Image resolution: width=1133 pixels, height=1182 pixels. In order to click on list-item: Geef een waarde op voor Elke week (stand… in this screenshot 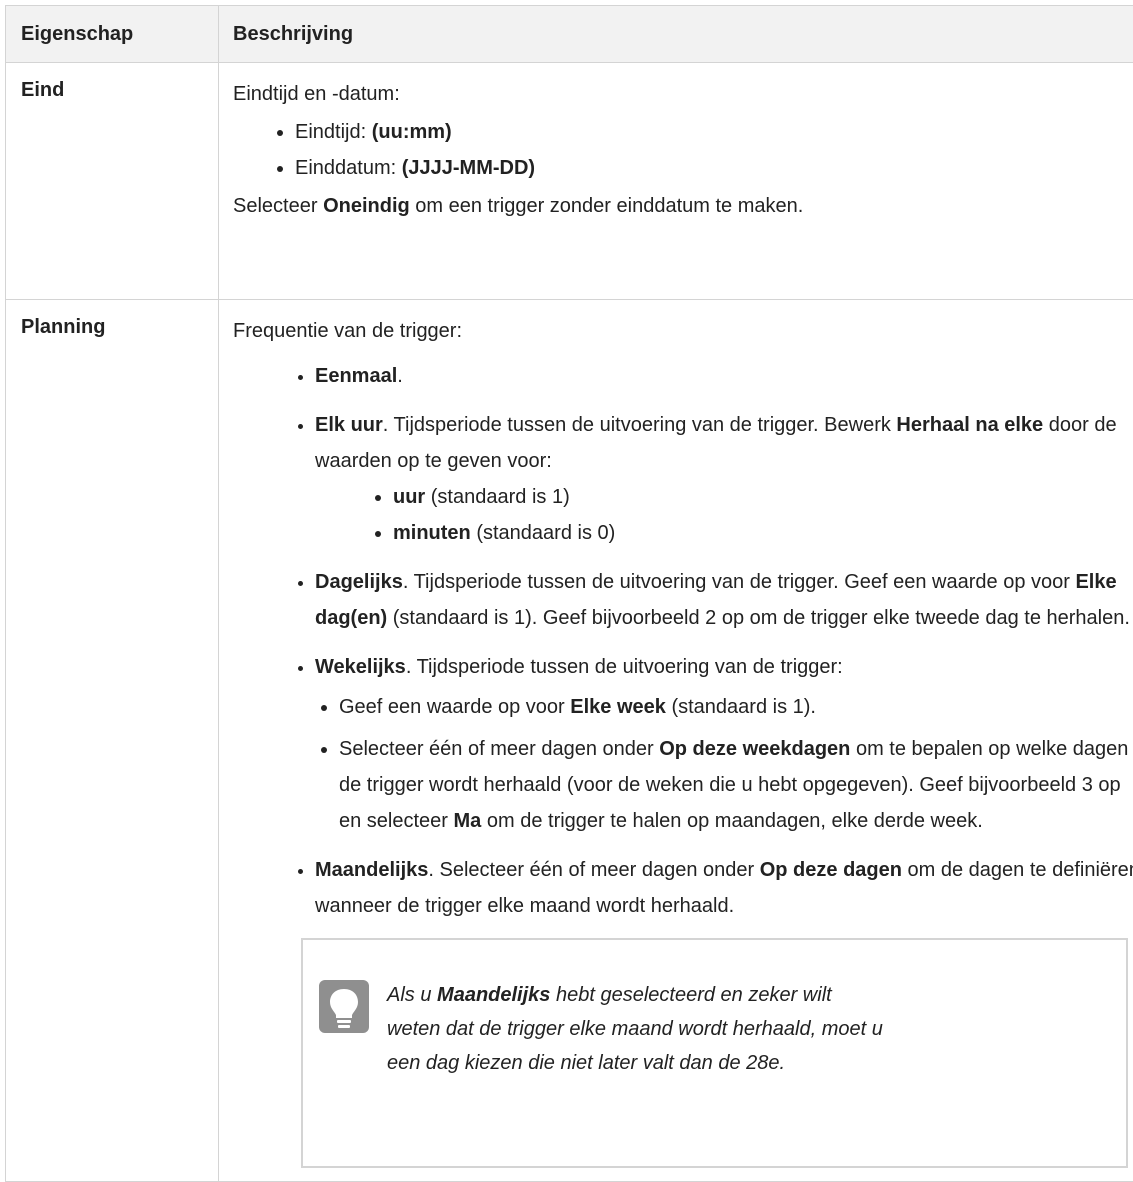, I will do `click(736, 707)`.